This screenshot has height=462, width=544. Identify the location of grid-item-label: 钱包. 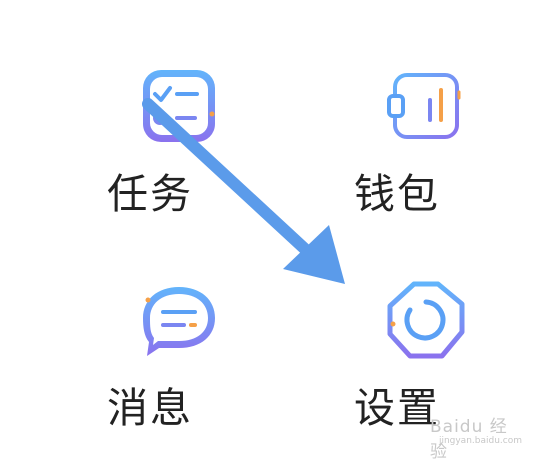
(397, 194).